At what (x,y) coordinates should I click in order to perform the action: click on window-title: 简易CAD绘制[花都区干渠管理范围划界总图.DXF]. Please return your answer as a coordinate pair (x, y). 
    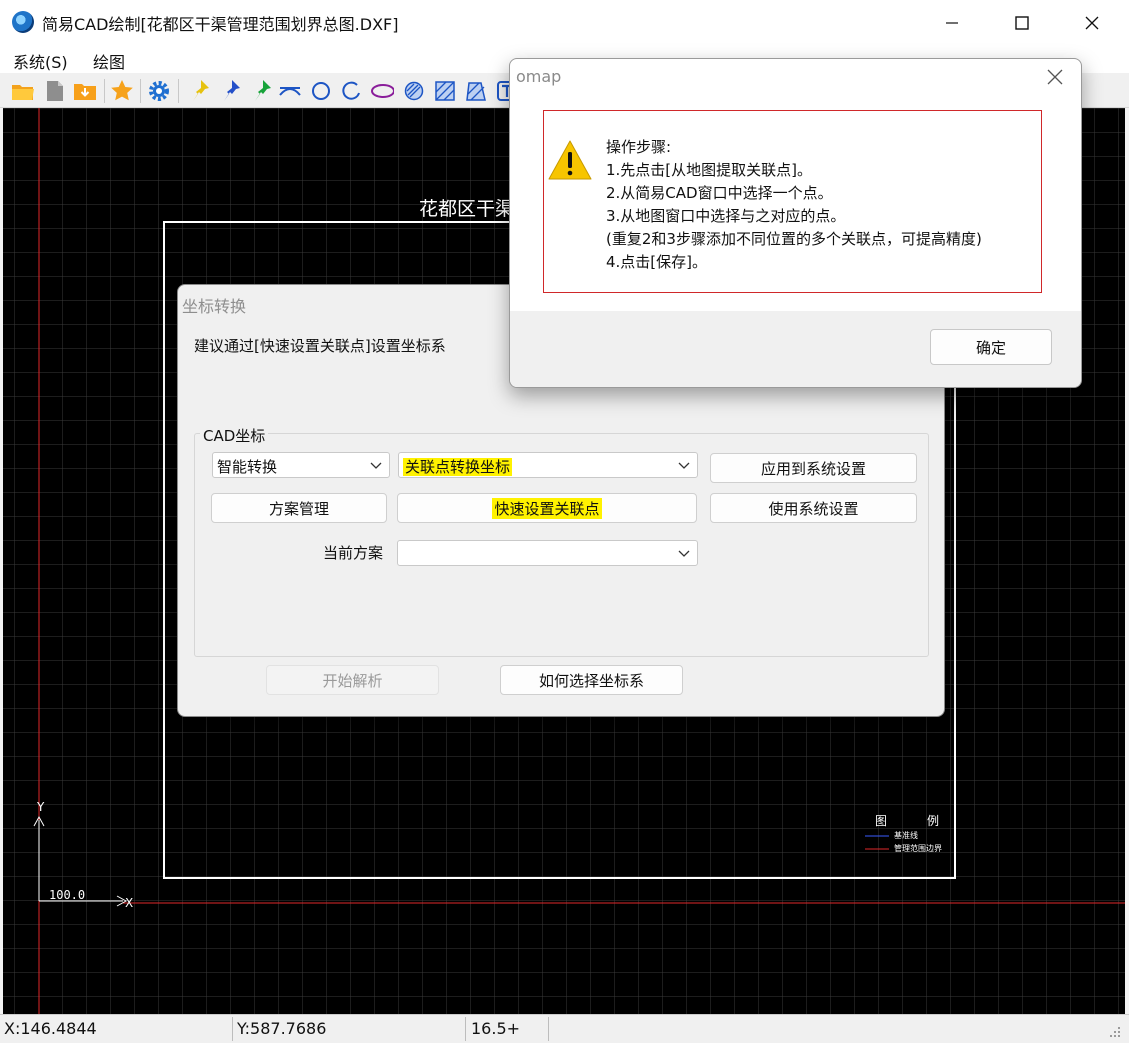
    Looking at the image, I should click on (220, 24).